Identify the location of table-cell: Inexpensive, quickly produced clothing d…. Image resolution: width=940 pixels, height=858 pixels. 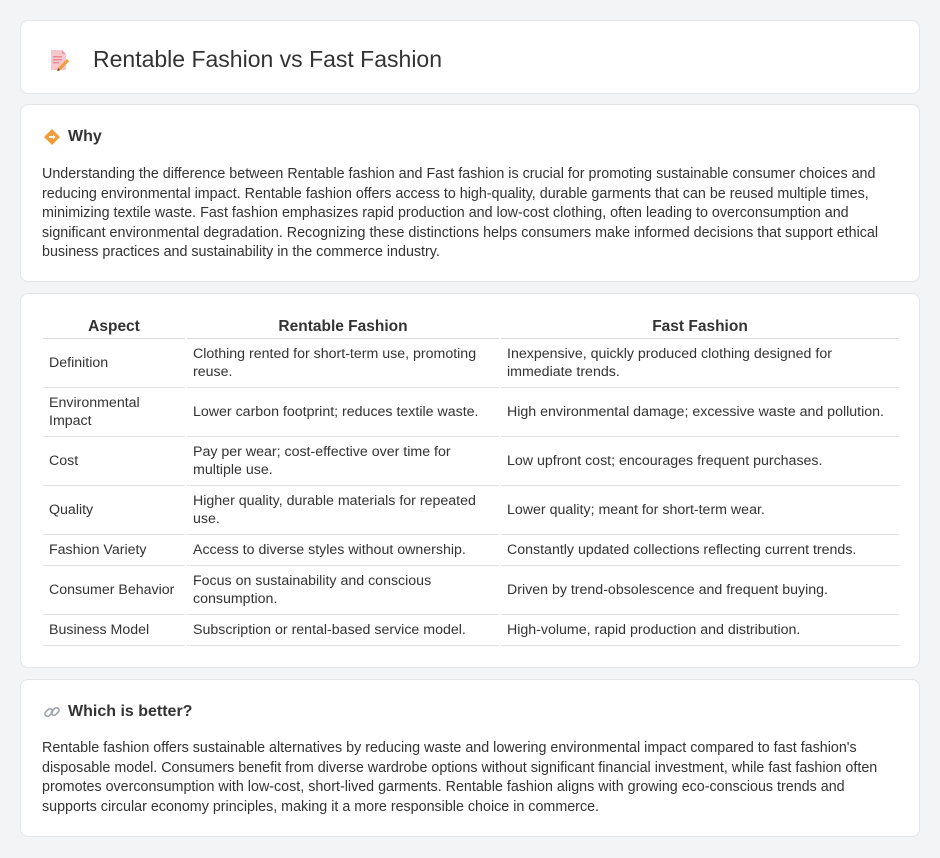
(699, 363).